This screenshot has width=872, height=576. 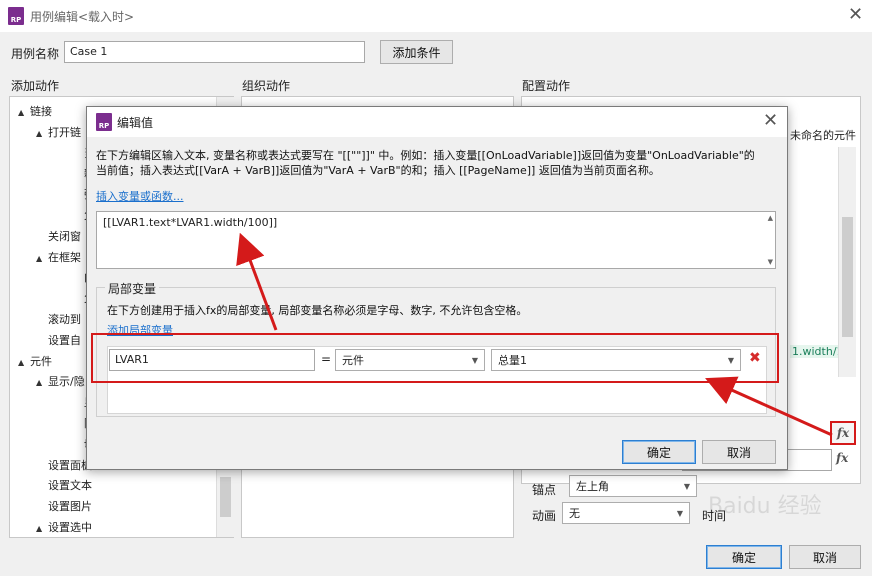 What do you see at coordinates (257, 281) in the screenshot?
I see `arrow-to-expression` at bounding box center [257, 281].